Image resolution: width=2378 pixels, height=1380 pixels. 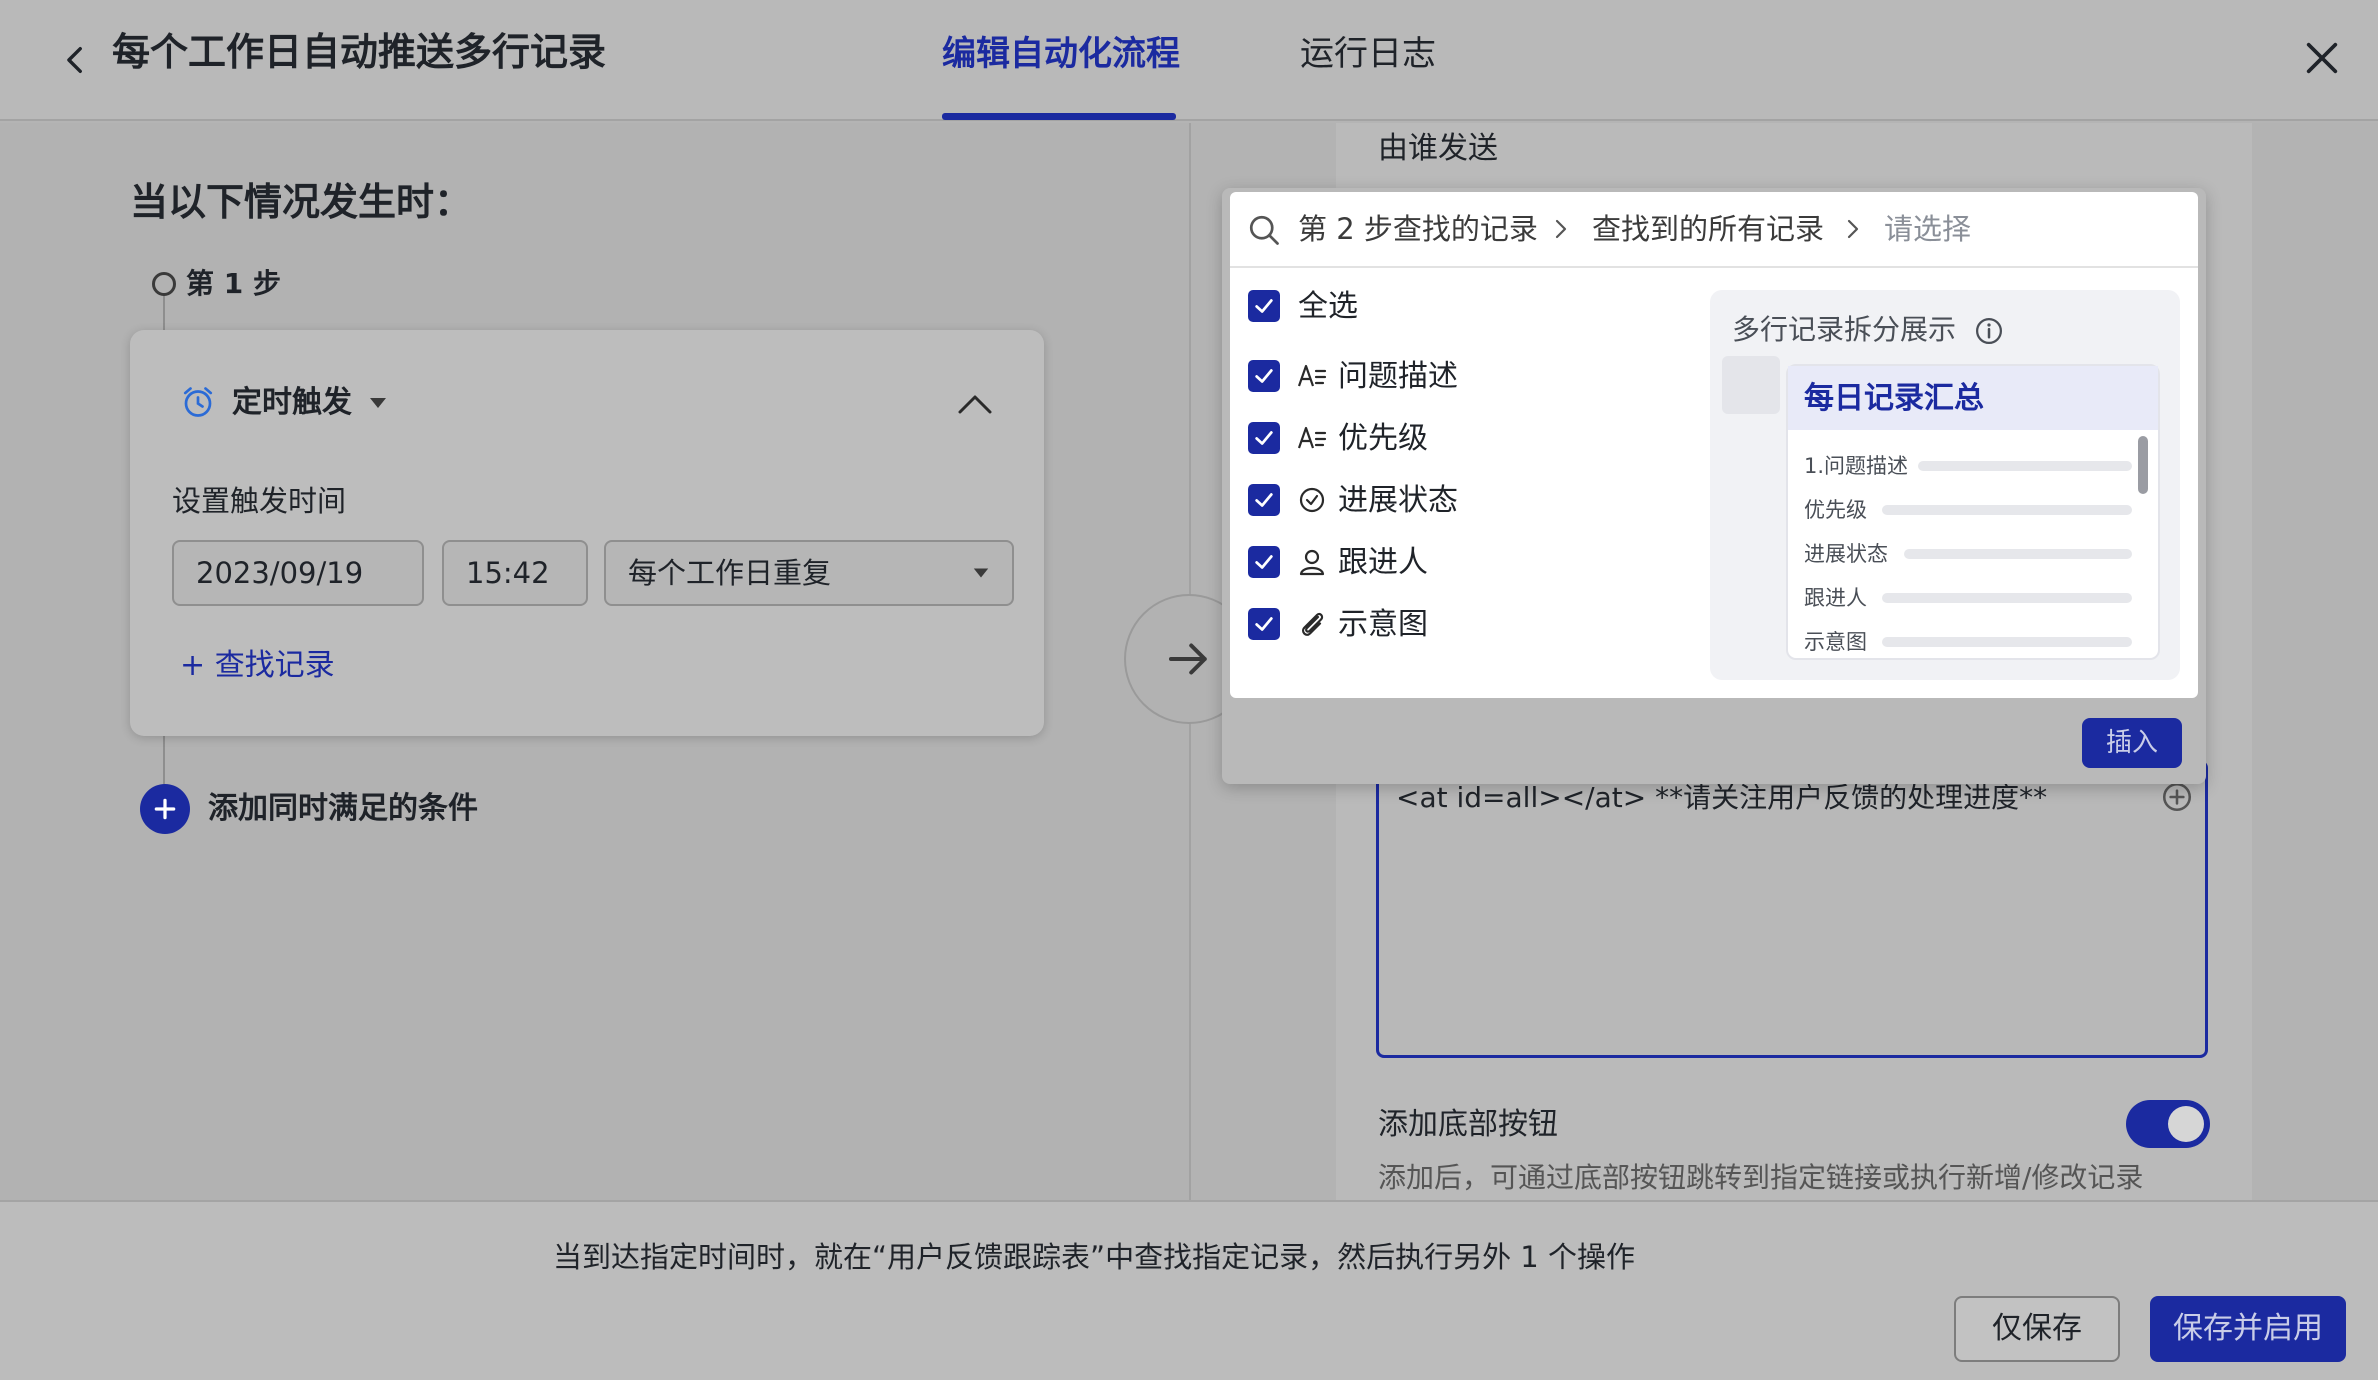 I want to click on person-icon, so click(x=1312, y=562).